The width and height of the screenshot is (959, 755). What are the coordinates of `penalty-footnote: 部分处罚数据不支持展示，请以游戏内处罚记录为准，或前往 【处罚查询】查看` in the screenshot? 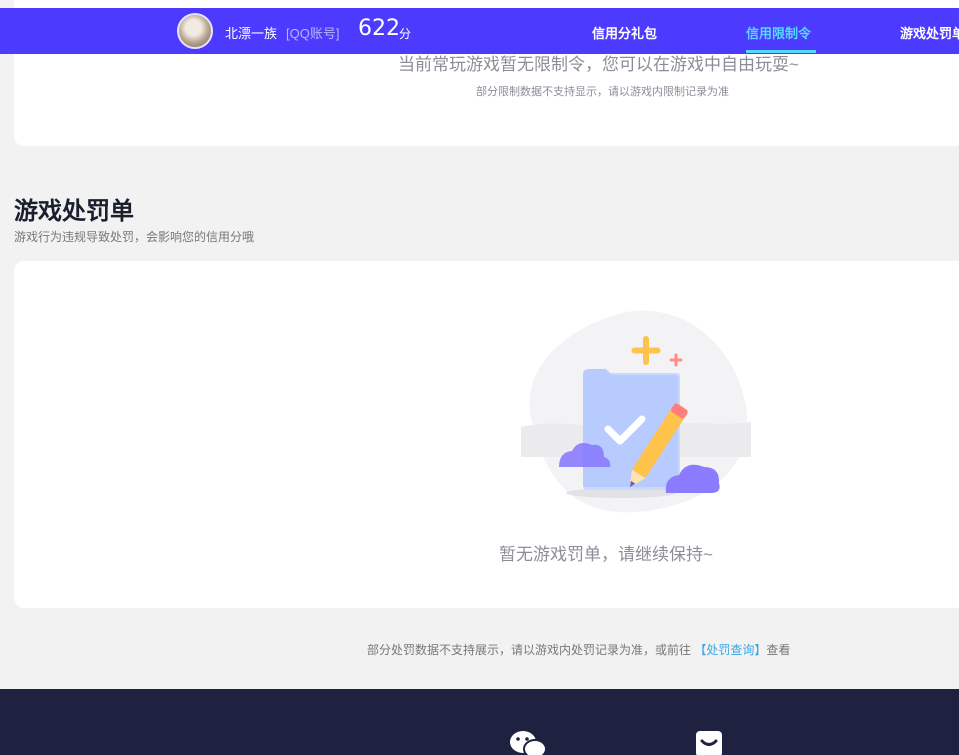 It's located at (578, 649).